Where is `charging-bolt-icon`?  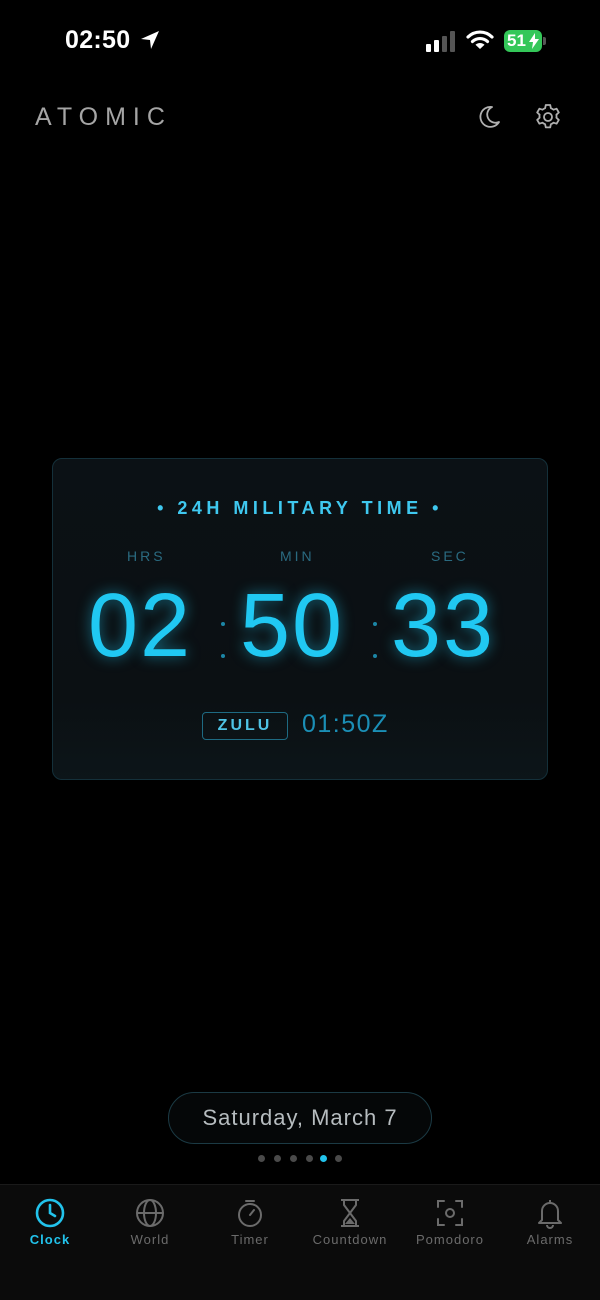
charging-bolt-icon is located at coordinates (534, 41).